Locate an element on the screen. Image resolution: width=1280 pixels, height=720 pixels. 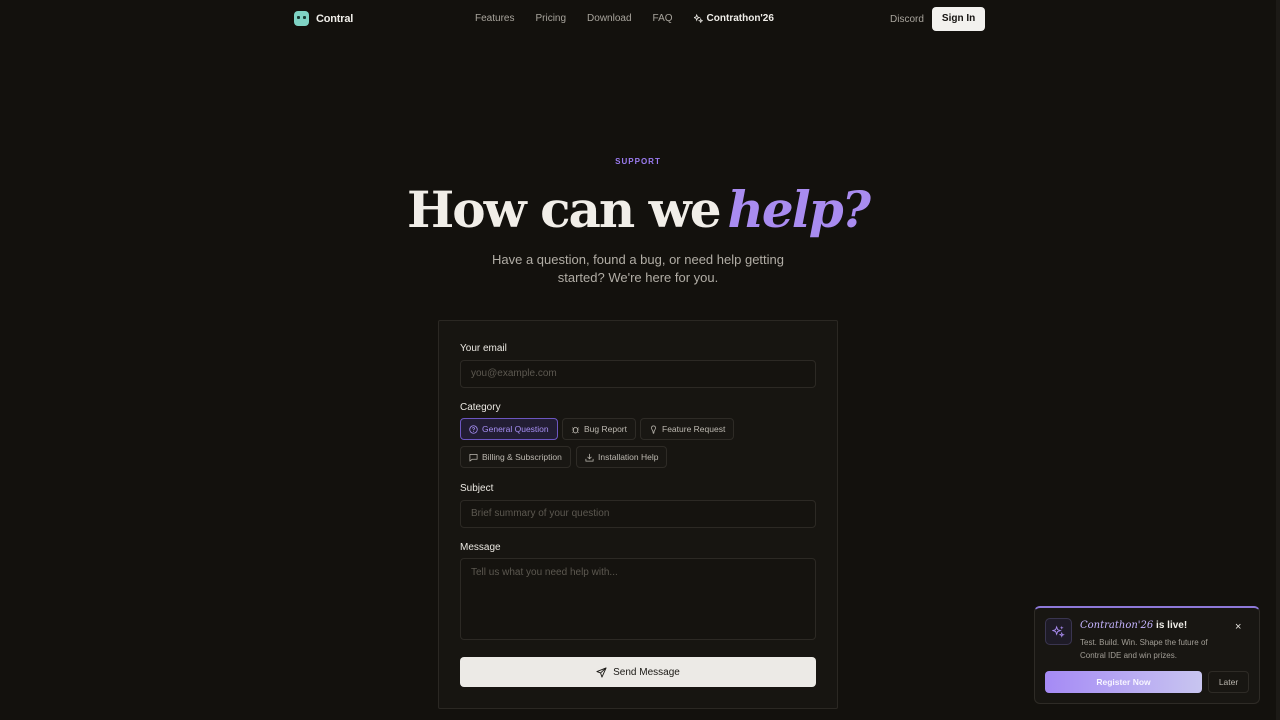
sparkle-icon is located at coordinates (698, 18).